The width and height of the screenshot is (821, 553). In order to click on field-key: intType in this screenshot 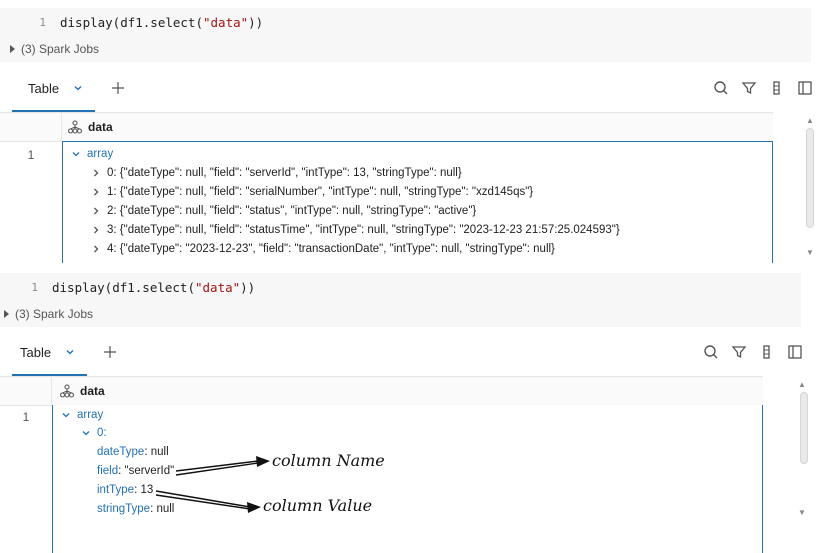, I will do `click(116, 490)`.